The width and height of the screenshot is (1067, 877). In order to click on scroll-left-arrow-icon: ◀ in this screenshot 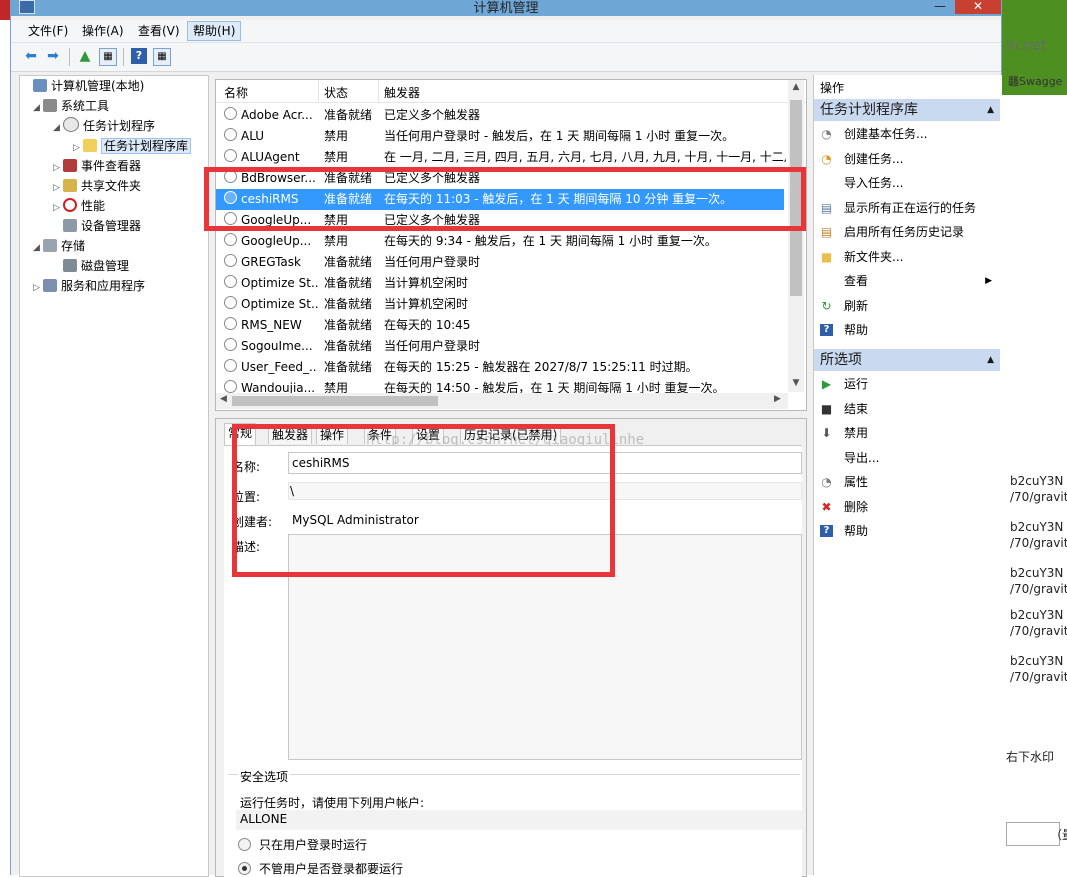, I will do `click(223, 399)`.